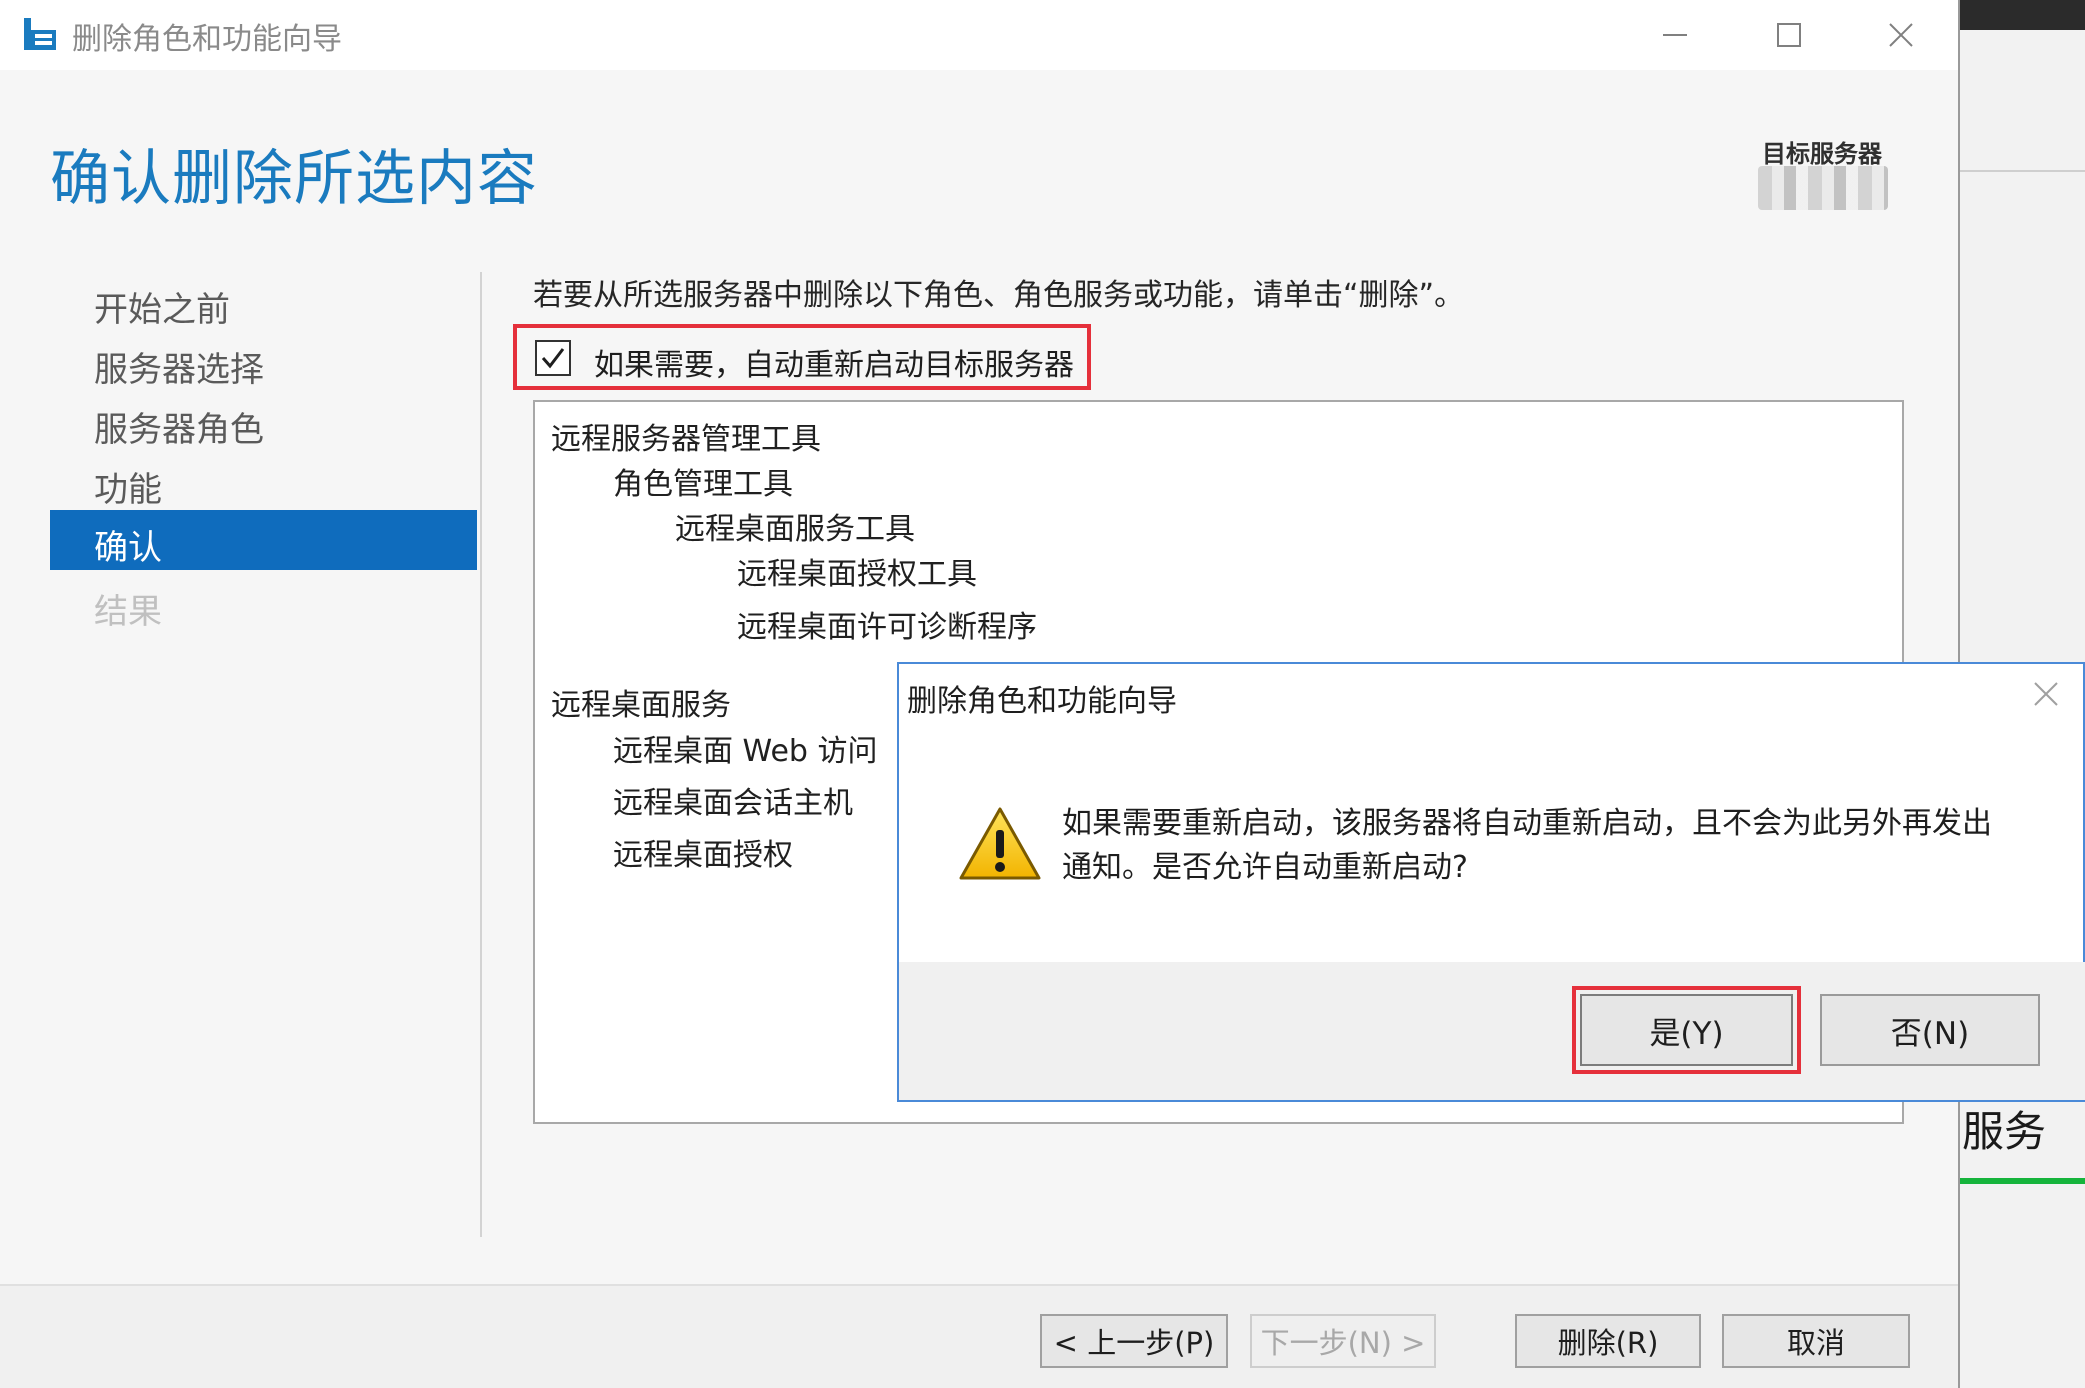  What do you see at coordinates (1042, 701) in the screenshot?
I see `dialog-title: 删除角色和功能向导` at bounding box center [1042, 701].